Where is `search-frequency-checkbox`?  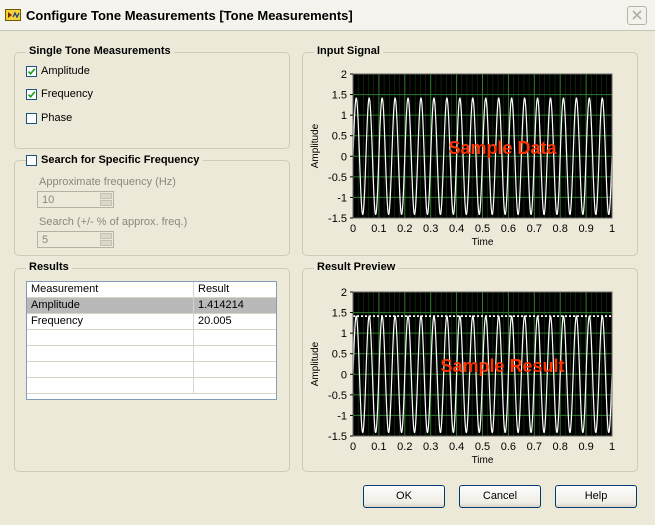 search-frequency-checkbox is located at coordinates (31, 160).